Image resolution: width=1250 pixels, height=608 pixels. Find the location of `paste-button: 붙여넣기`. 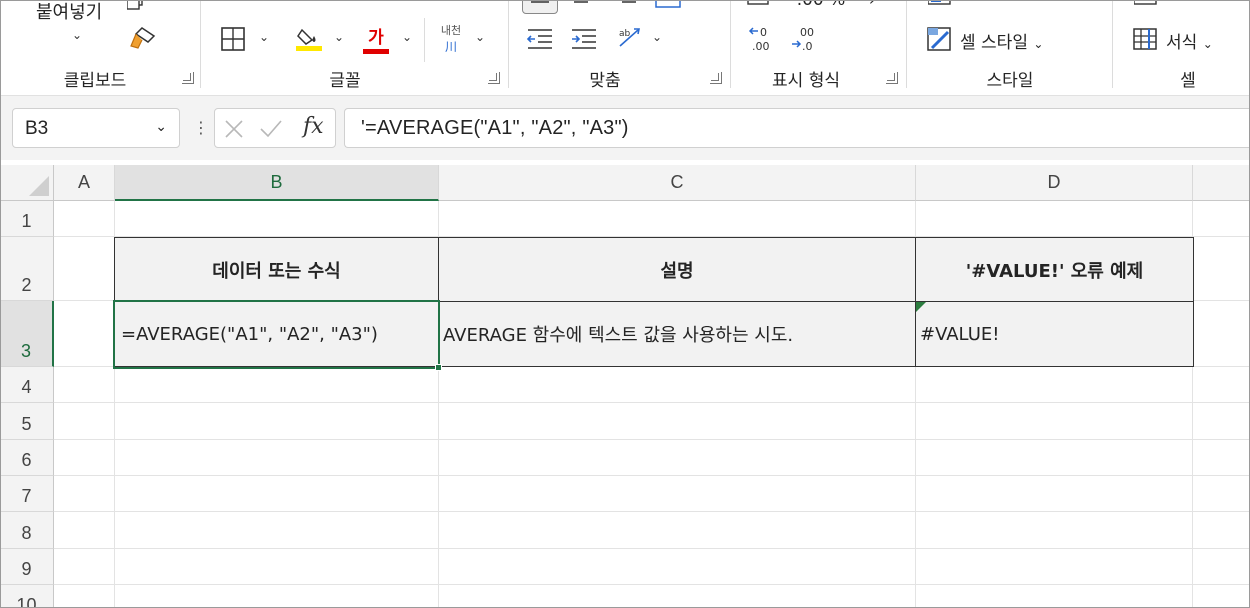

paste-button: 붙여넣기 is located at coordinates (69, 12).